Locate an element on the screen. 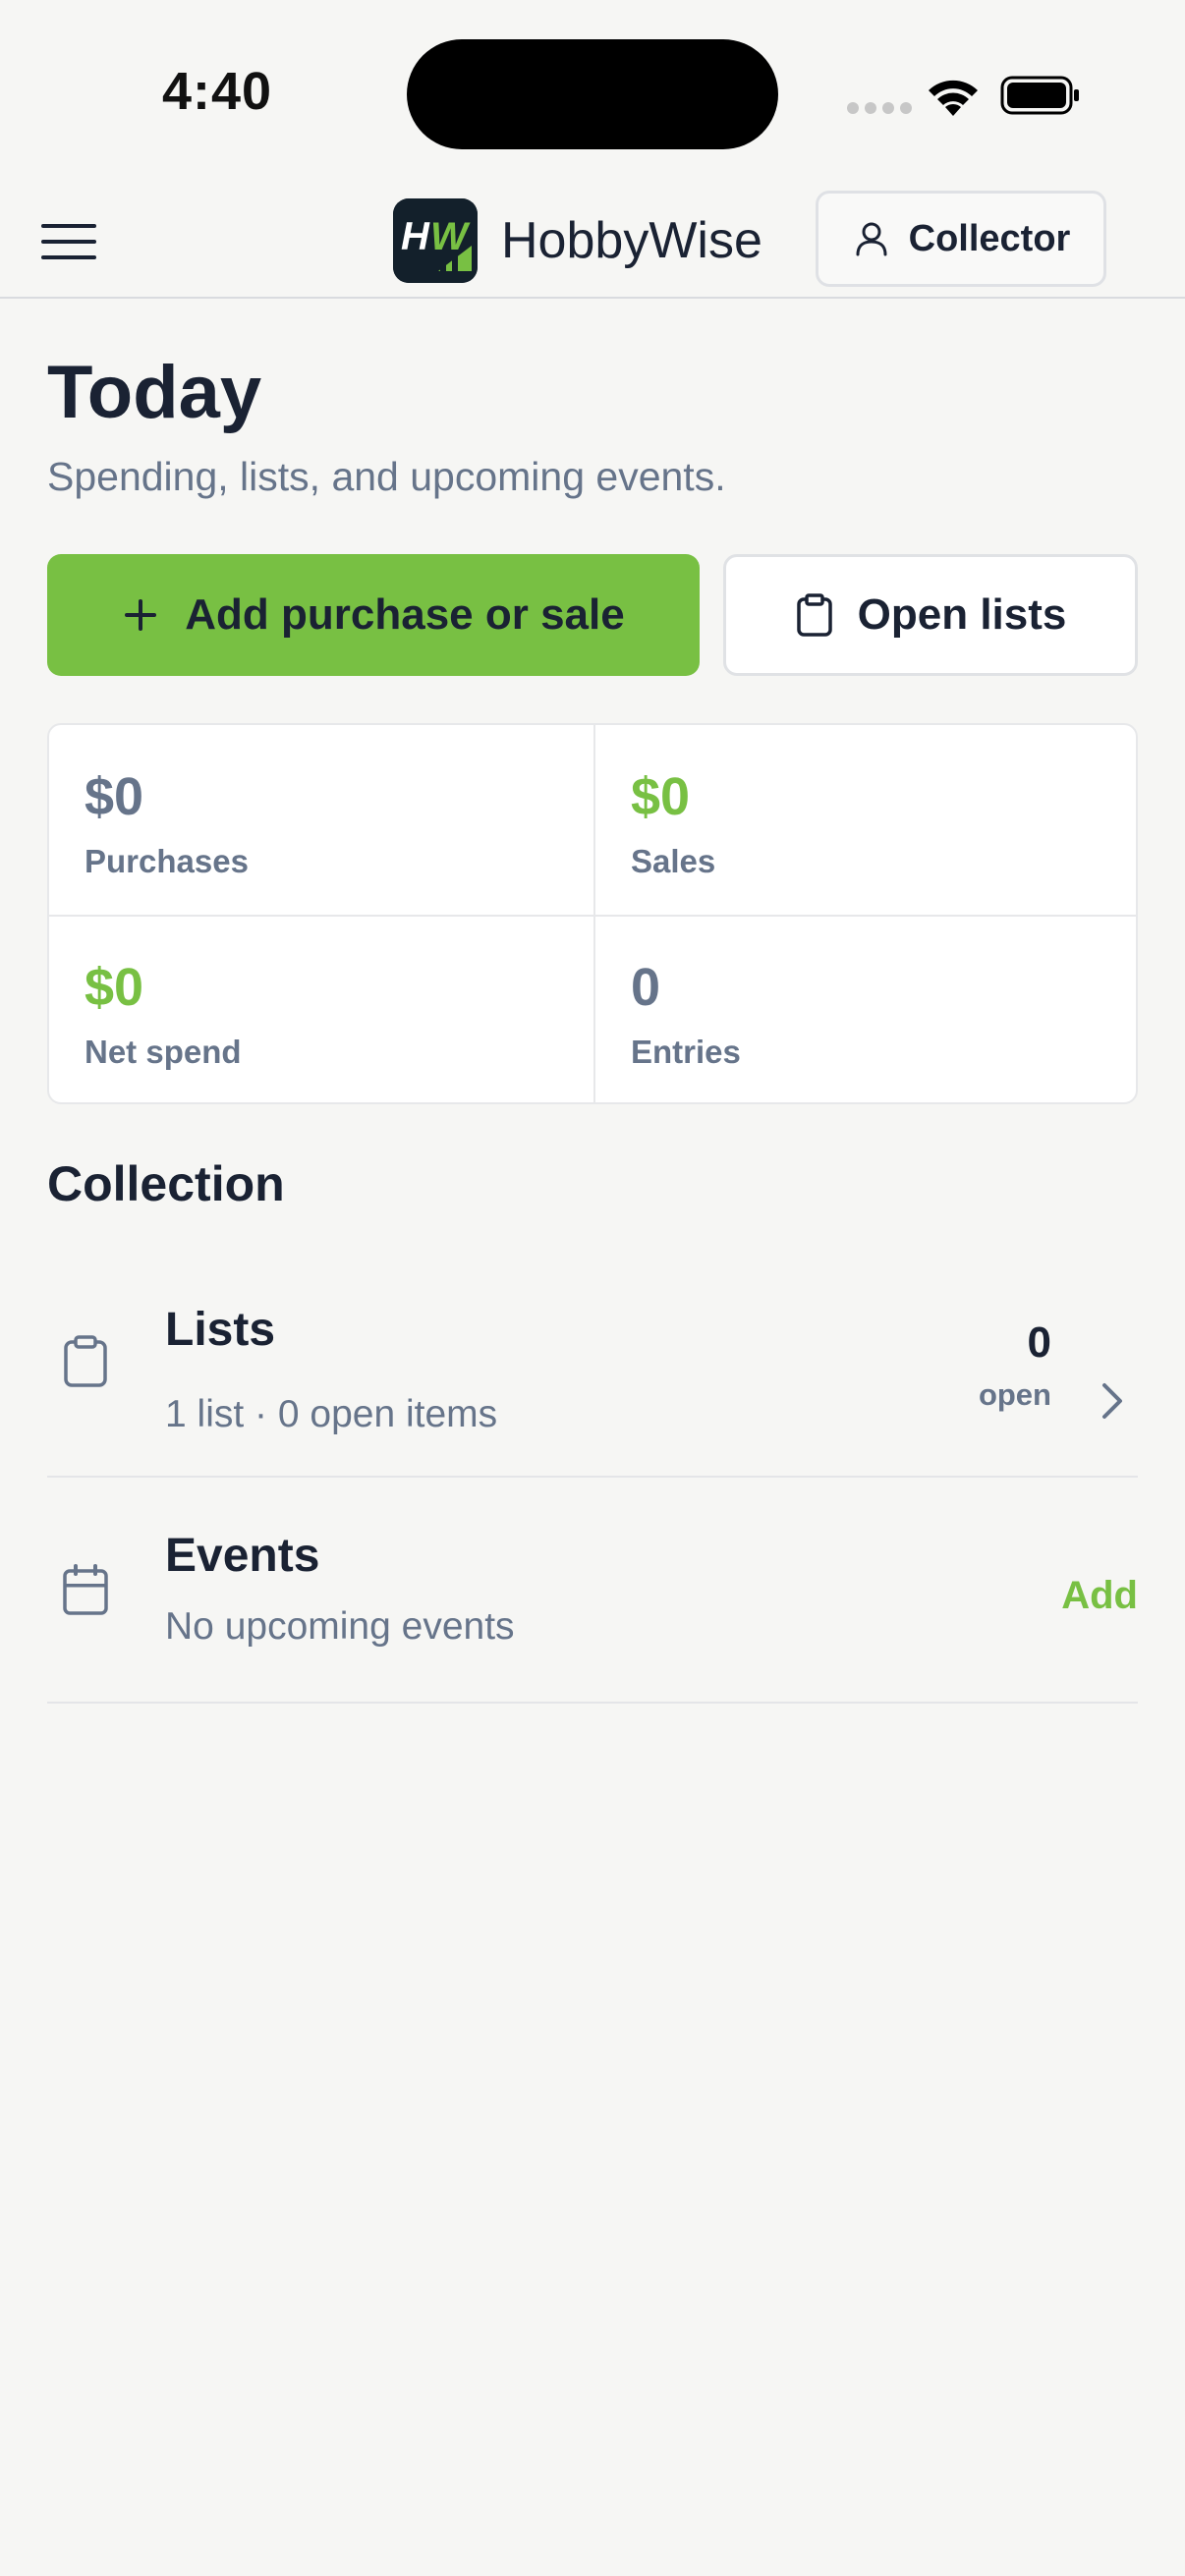 The width and height of the screenshot is (1185, 2576). open-count: 0 is located at coordinates (1039, 1342).